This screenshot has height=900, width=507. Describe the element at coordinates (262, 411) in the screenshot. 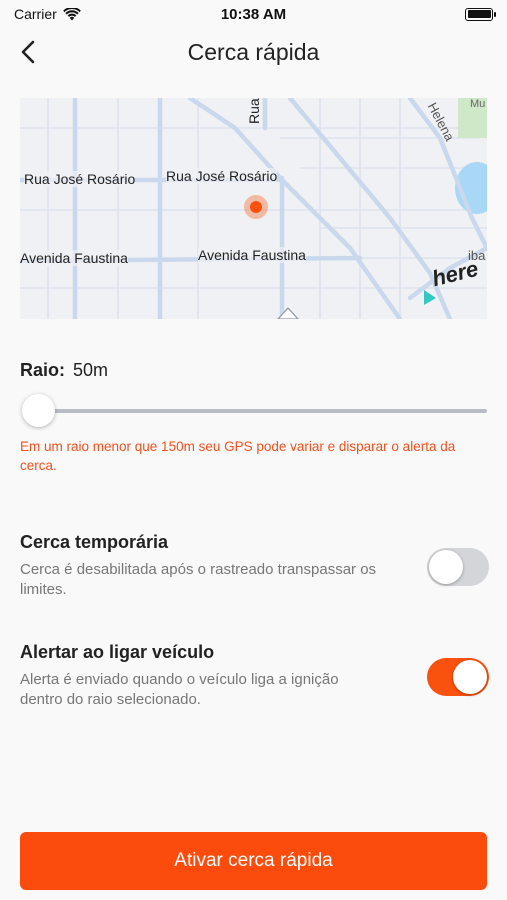

I see `slider-track` at that location.